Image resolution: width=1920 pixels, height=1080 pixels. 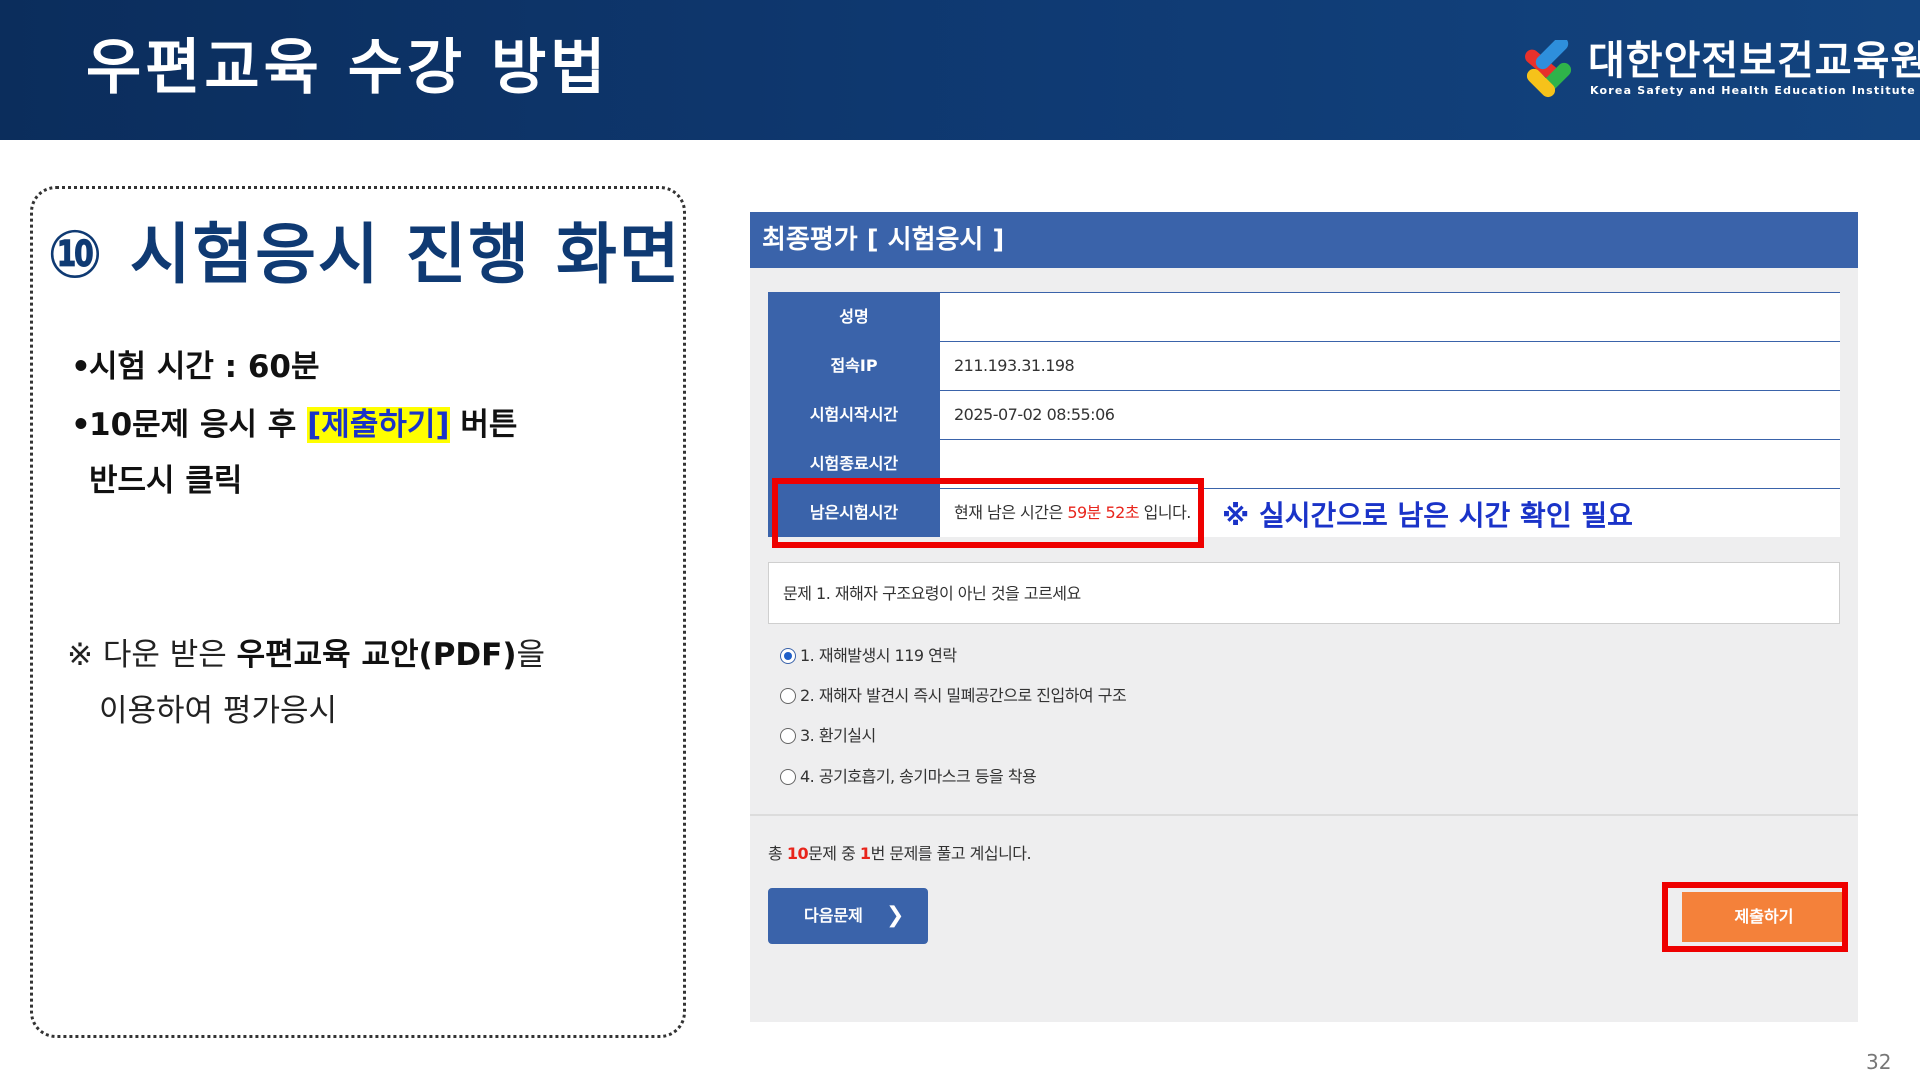 I want to click on bullet-submit-post: 버튼, so click(x=483, y=425).